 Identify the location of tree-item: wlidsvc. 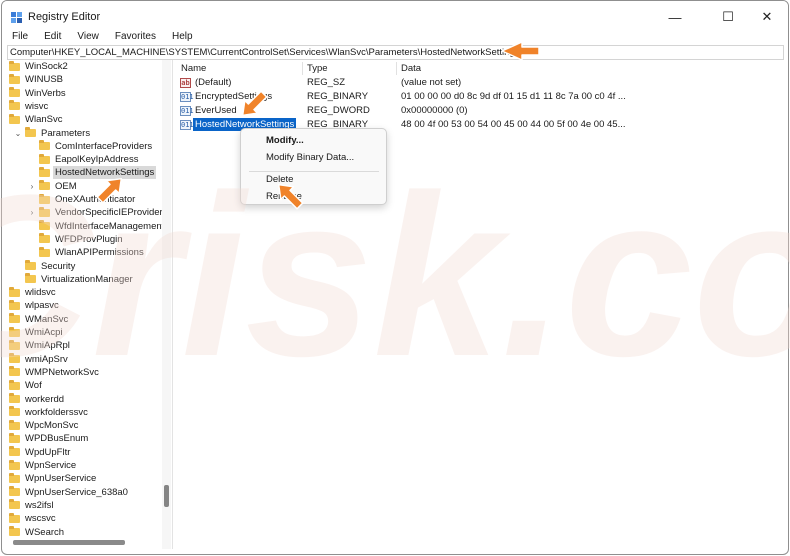
(33, 292).